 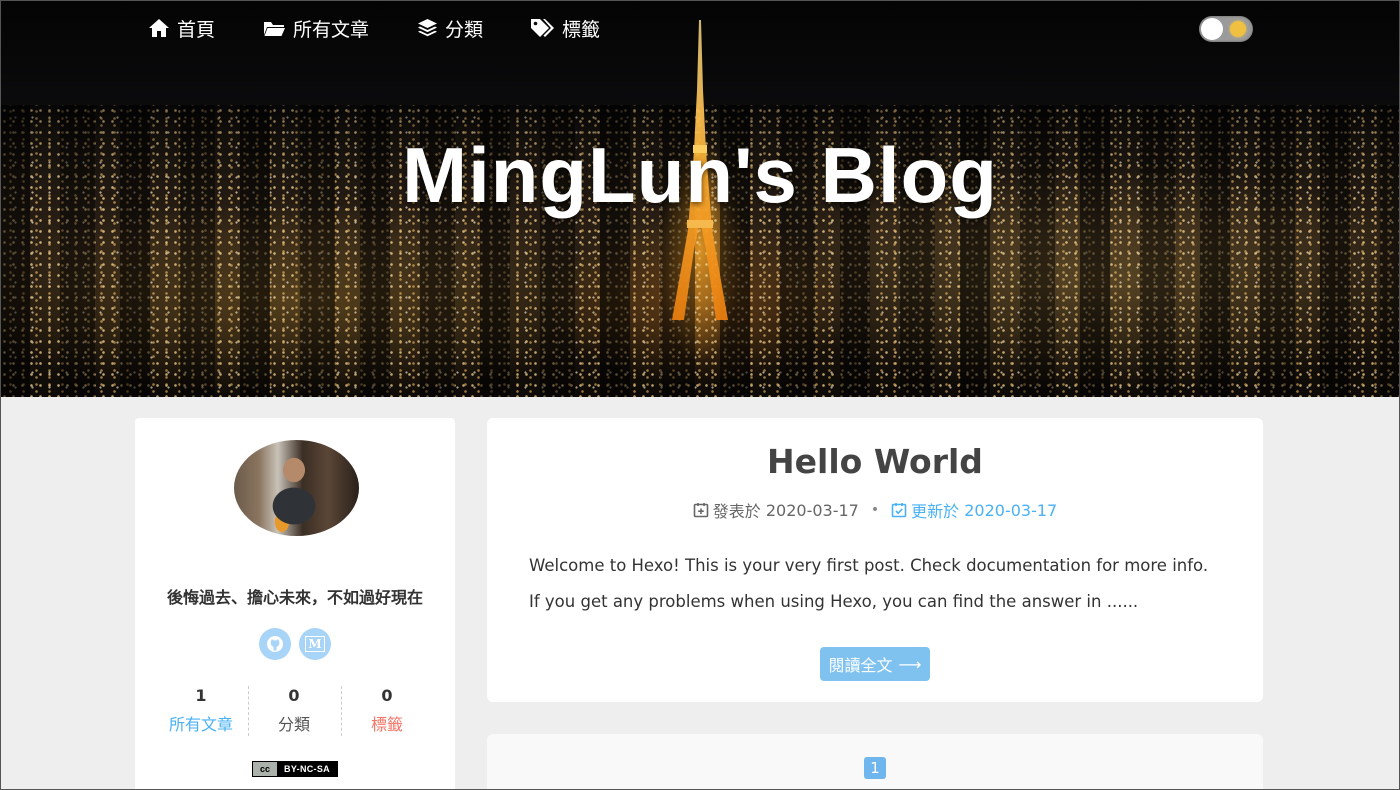 What do you see at coordinates (294, 695) in the screenshot?
I see `stat-categories-count: 0` at bounding box center [294, 695].